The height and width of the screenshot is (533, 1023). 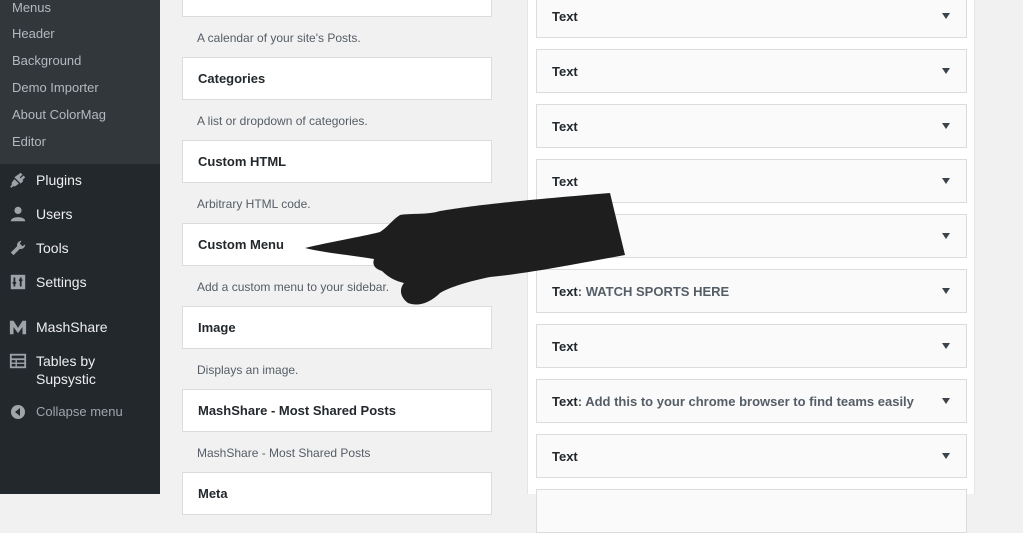 What do you see at coordinates (337, 78) in the screenshot?
I see `widget-categories: Categories` at bounding box center [337, 78].